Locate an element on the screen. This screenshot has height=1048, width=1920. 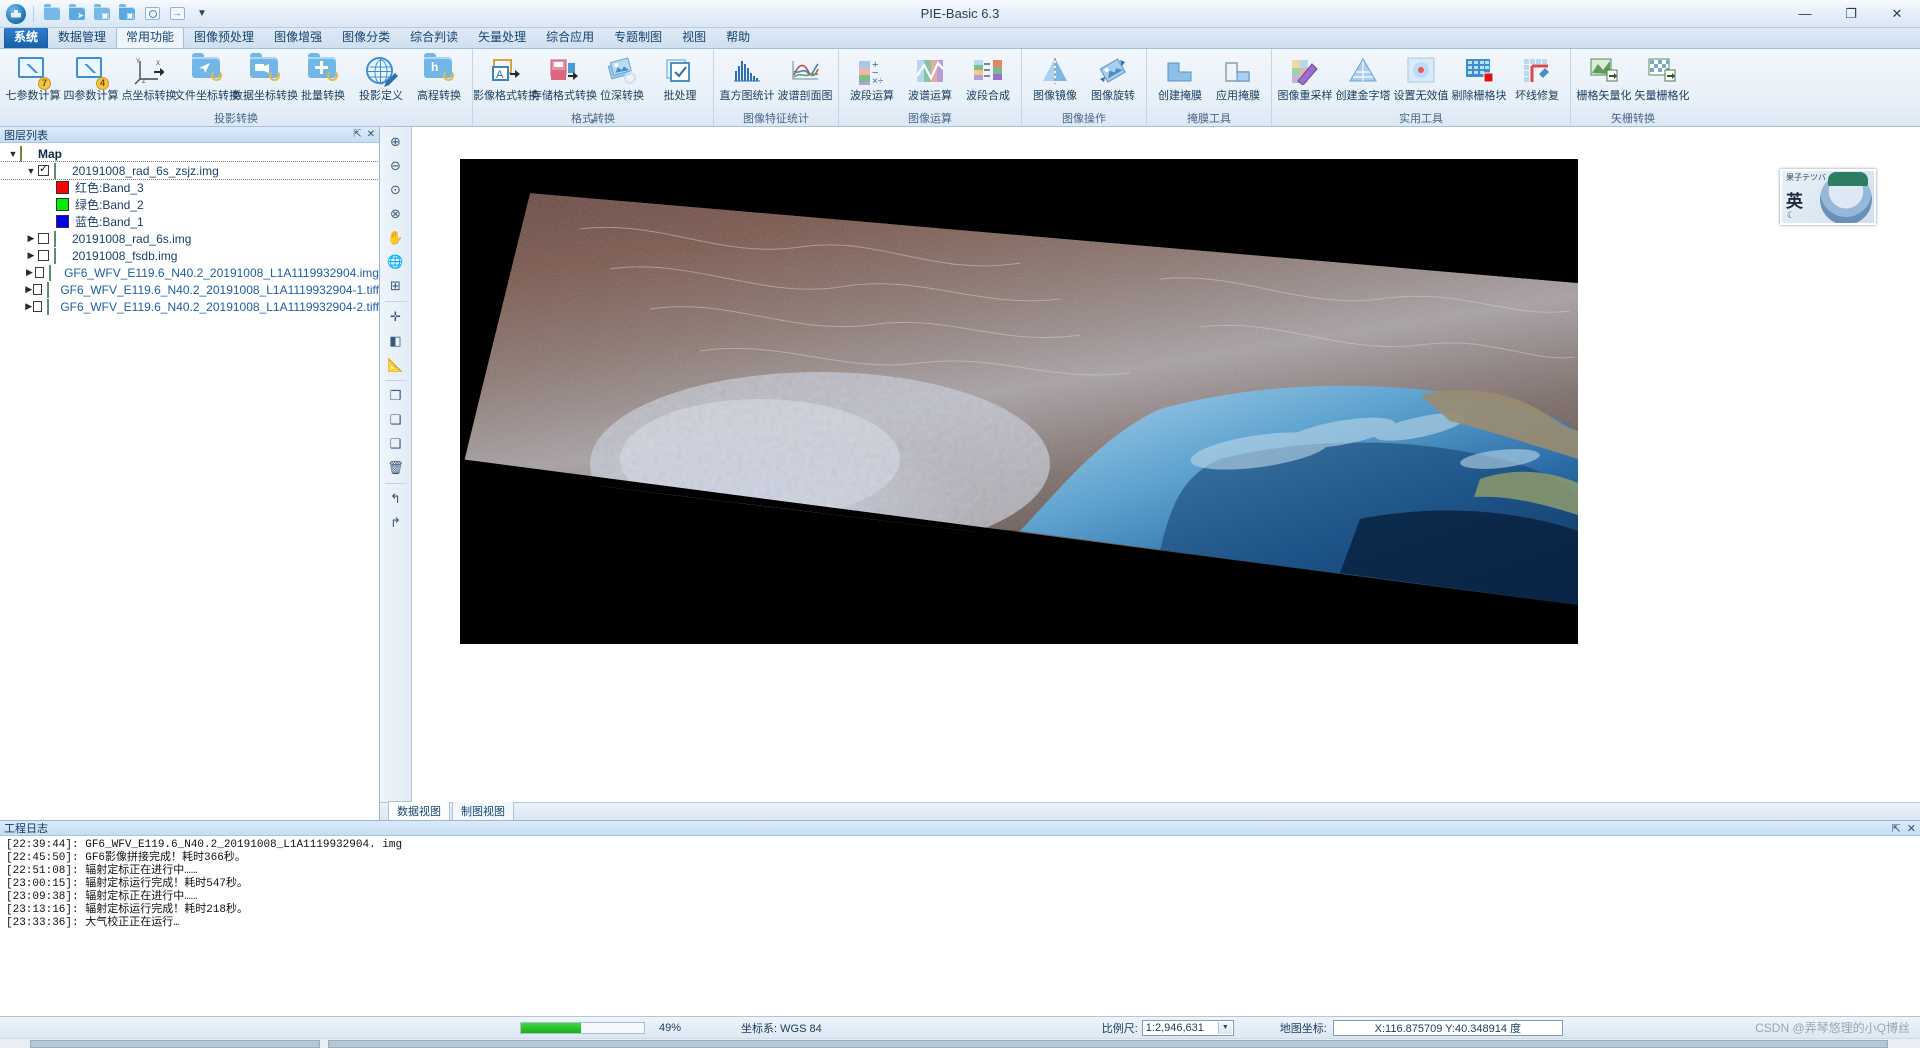
layer-tree-root: ▼ Map is located at coordinates (189, 153).